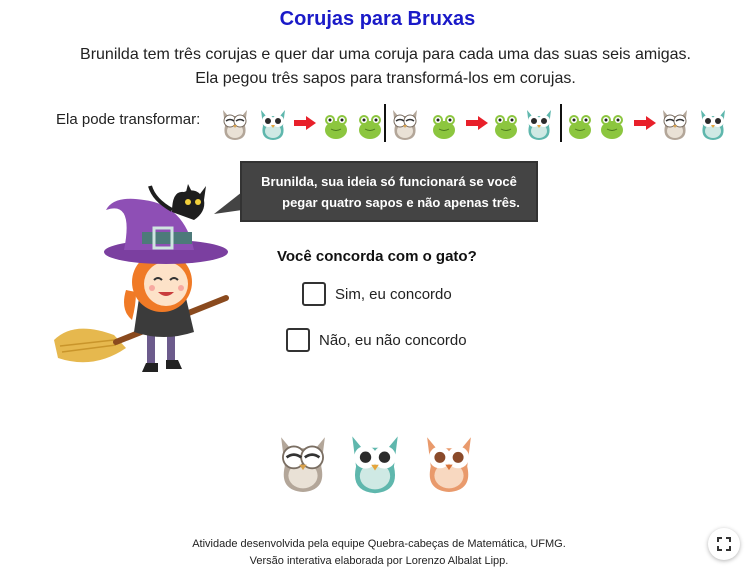 This screenshot has height=576, width=755. I want to click on option-agree: Sim, eu concordo, so click(377, 294).